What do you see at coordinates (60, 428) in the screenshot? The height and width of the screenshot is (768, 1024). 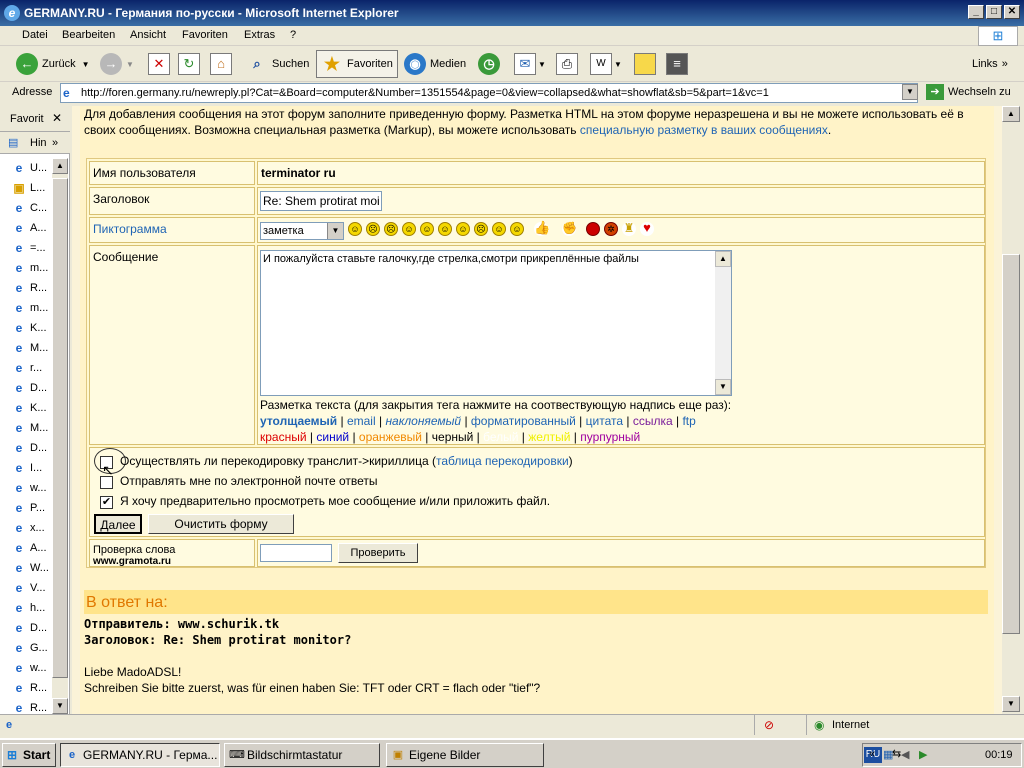 I see `favorites-scroll-thumb` at bounding box center [60, 428].